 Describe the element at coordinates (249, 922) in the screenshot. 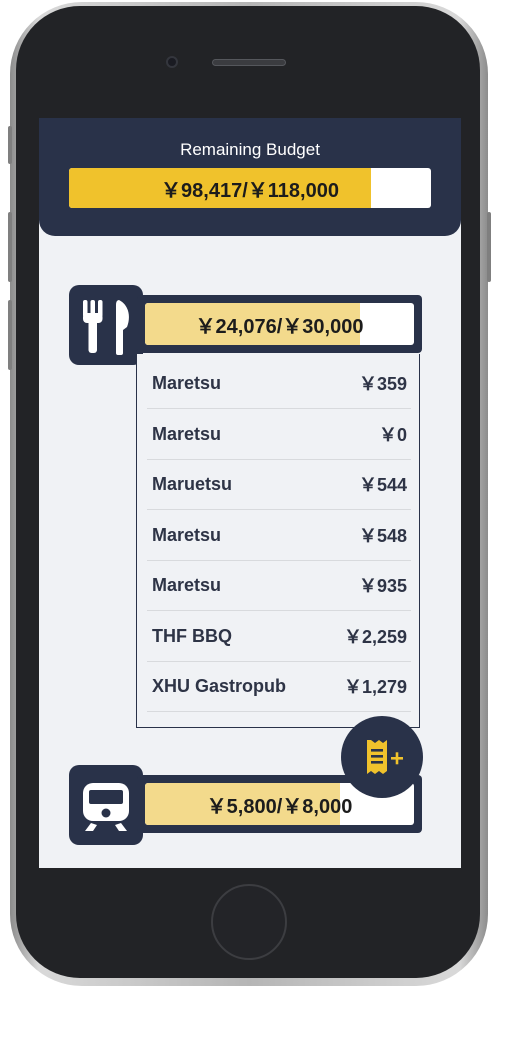

I see `home-button` at that location.